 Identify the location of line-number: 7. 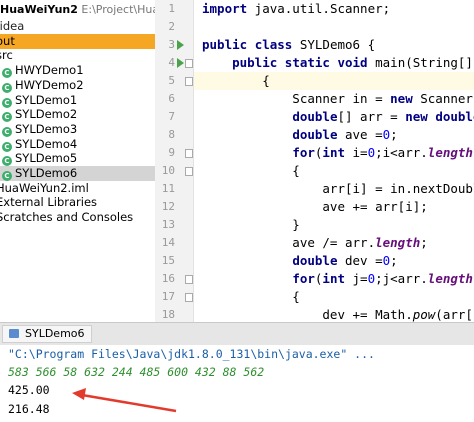
(171, 116).